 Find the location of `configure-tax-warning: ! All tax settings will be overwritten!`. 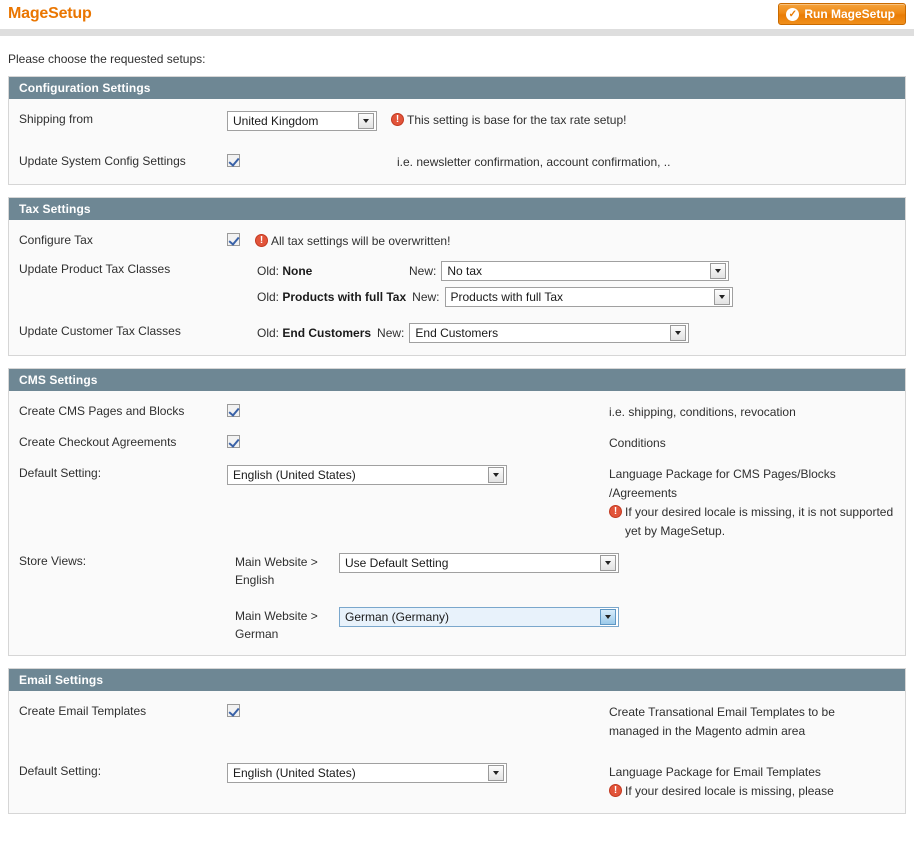

configure-tax-warning: ! All tax settings will be overwritten! is located at coordinates (575, 241).